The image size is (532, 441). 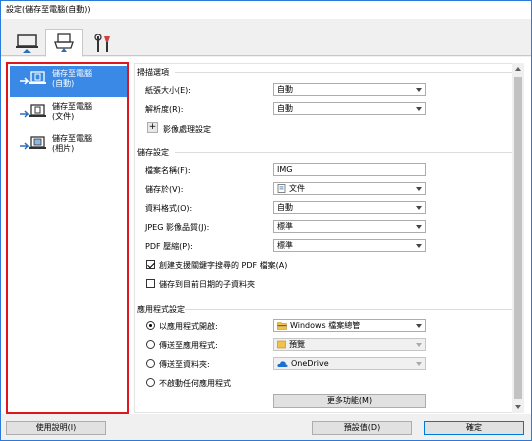 I want to click on sidebar-item-save-photo: 儲存至電腦 (相片), so click(x=68, y=146).